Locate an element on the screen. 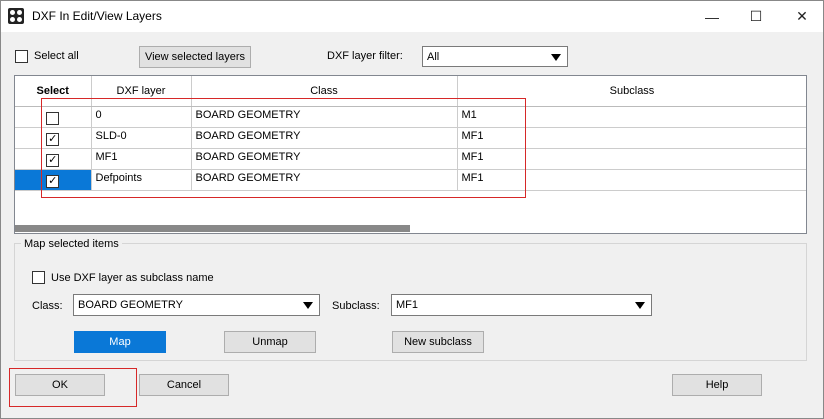 This screenshot has width=824, height=419. rows-highlight-box is located at coordinates (283, 148).